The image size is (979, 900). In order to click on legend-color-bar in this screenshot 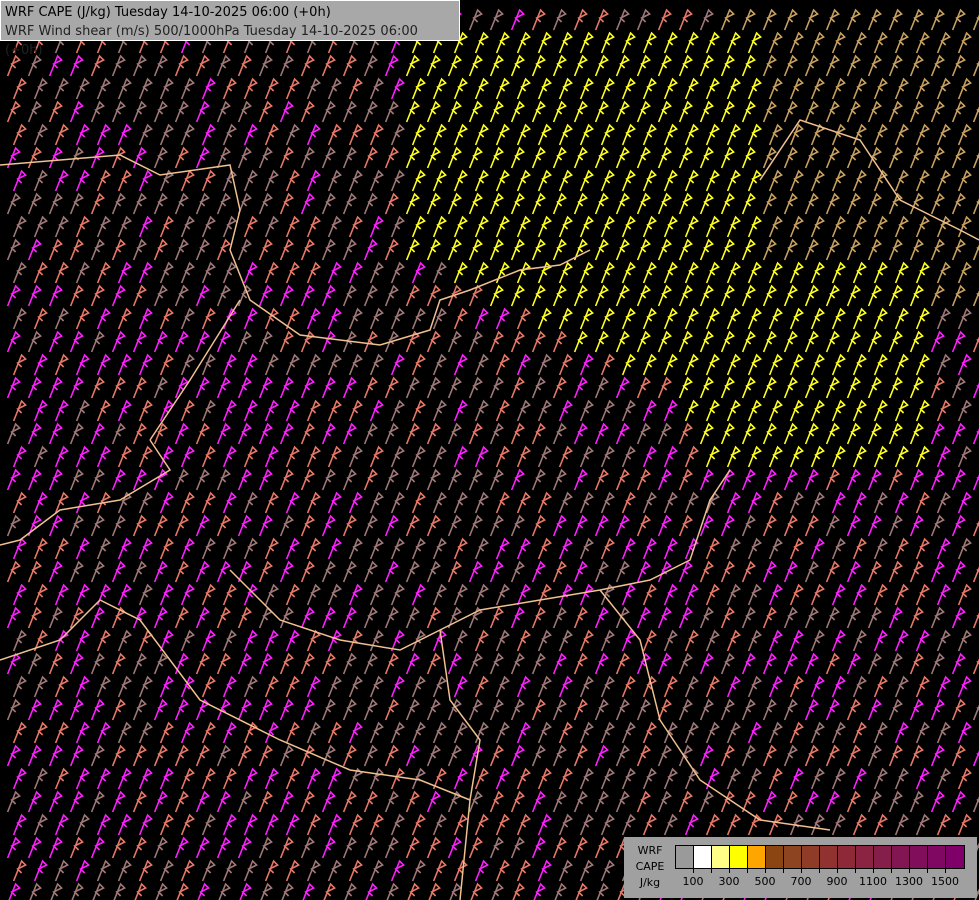, I will do `click(820, 857)`.